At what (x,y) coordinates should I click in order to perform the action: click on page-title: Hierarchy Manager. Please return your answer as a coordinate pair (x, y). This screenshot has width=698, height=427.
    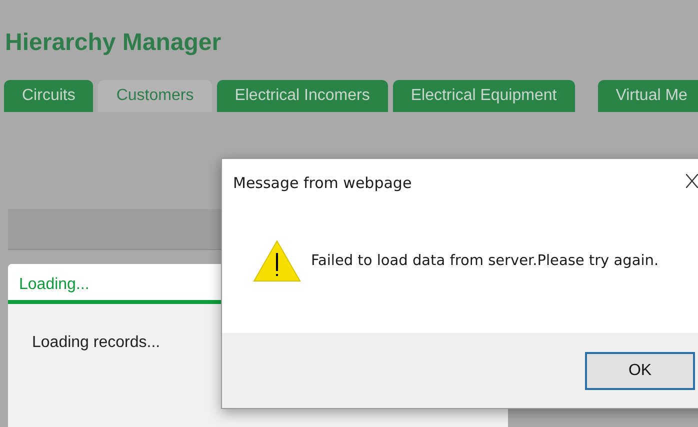
    Looking at the image, I should click on (113, 43).